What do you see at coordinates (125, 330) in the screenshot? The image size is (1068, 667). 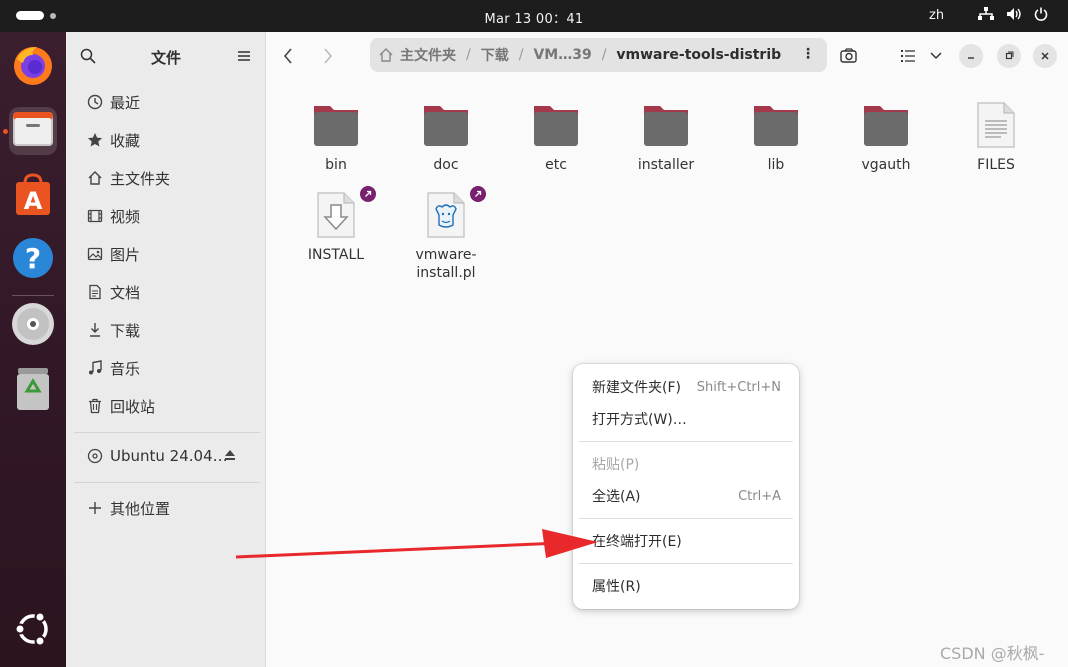 I see `sidebar-item-label: 下载` at bounding box center [125, 330].